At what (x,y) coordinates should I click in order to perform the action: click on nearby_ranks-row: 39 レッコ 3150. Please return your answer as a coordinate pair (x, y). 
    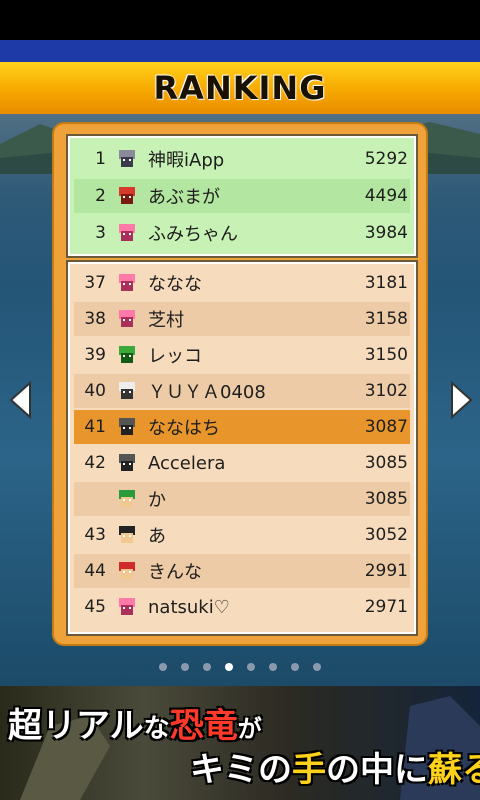
    Looking at the image, I should click on (242, 355).